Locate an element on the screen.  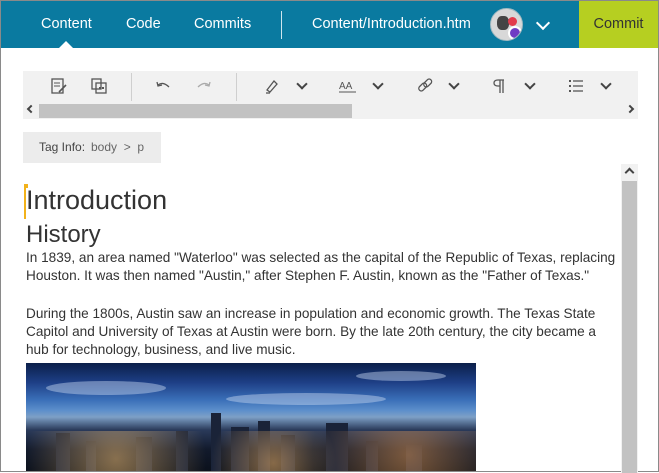
list-icon is located at coordinates (576, 87).